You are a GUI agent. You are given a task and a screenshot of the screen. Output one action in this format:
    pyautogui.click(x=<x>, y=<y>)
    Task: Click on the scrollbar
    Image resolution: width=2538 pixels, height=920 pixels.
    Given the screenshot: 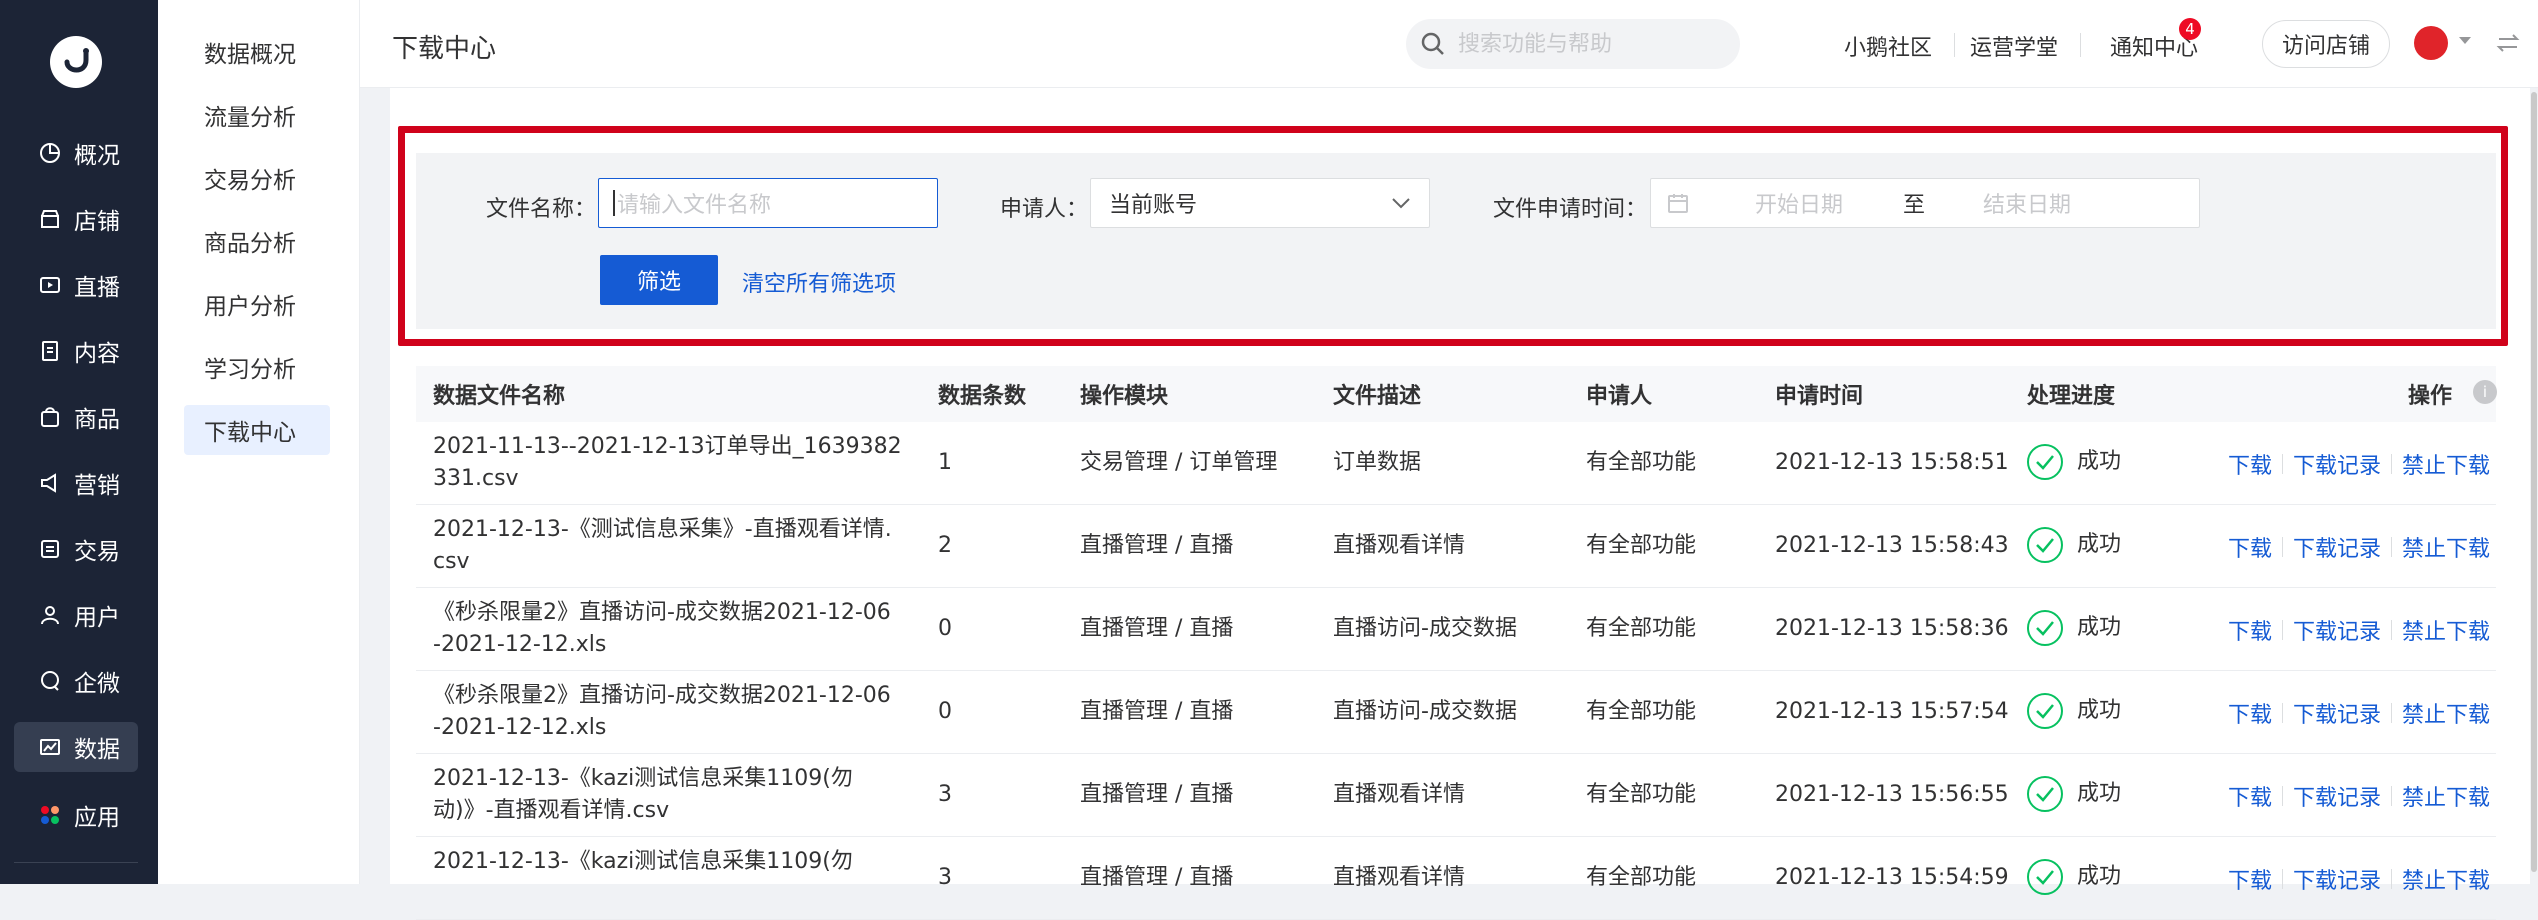 What is the action you would take?
    pyautogui.click(x=2534, y=486)
    